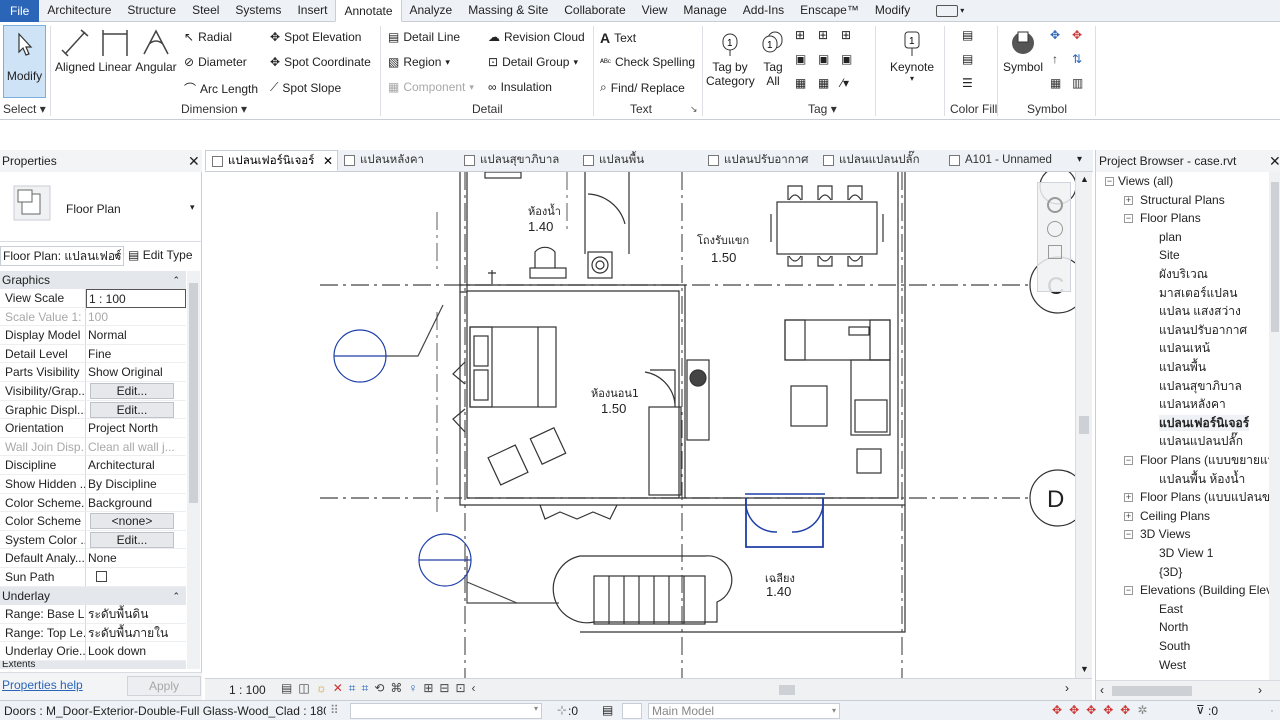  What do you see at coordinates (136, 372) in the screenshot?
I see `property-value: Show Original` at bounding box center [136, 372].